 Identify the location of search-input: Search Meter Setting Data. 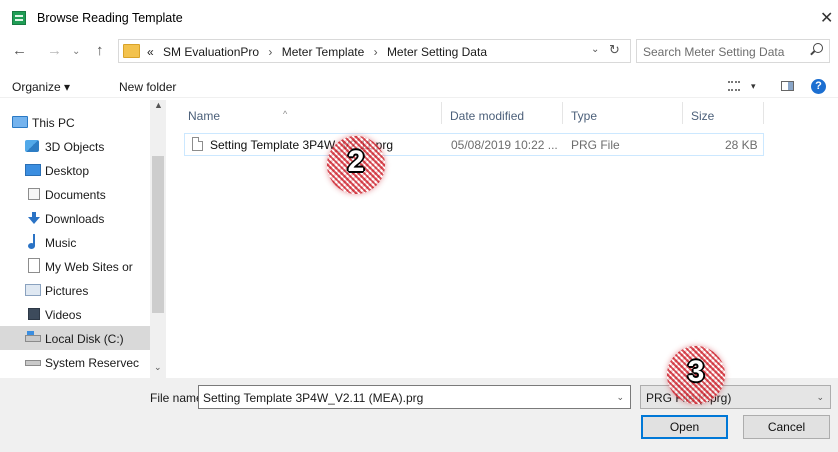
(713, 52).